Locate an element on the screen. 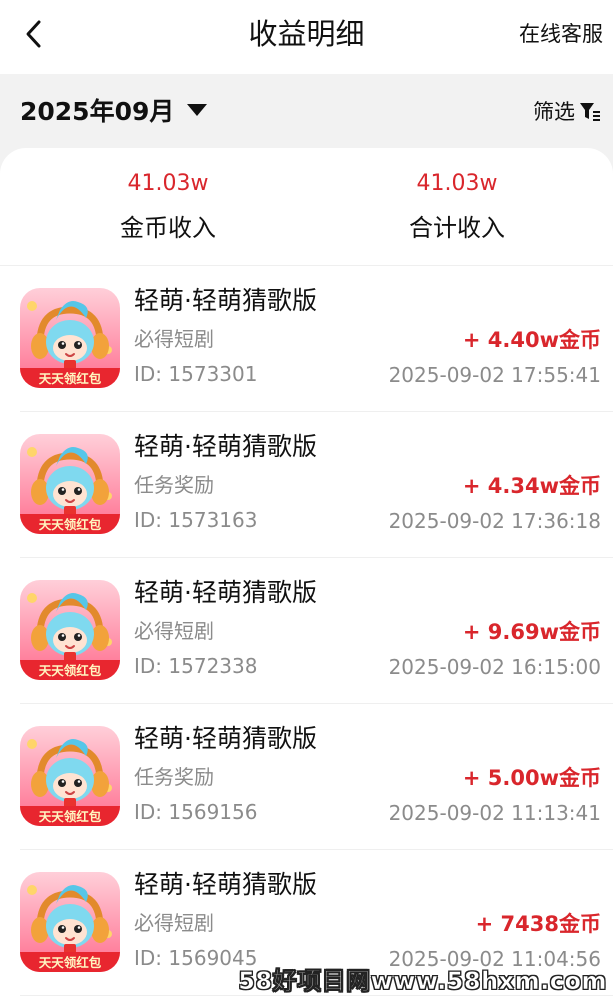 This screenshot has width=613, height=1000. filter-label: 筛选 is located at coordinates (554, 112).